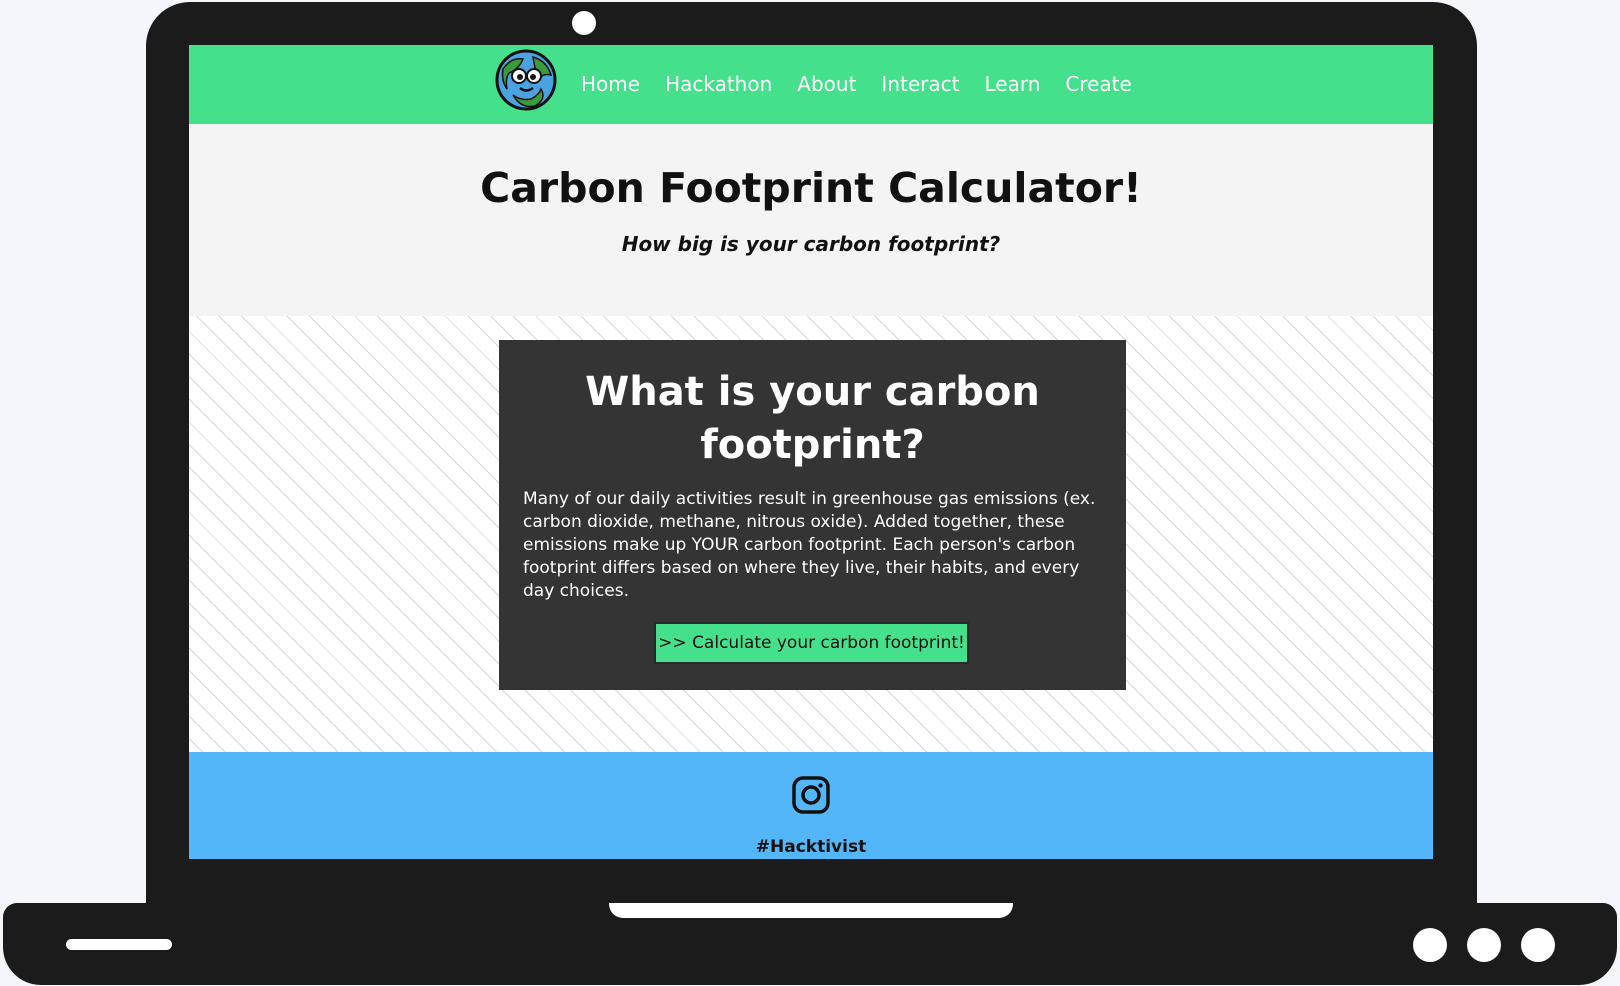 This screenshot has height=986, width=1620. What do you see at coordinates (811, 910) in the screenshot?
I see `laptop-notch` at bounding box center [811, 910].